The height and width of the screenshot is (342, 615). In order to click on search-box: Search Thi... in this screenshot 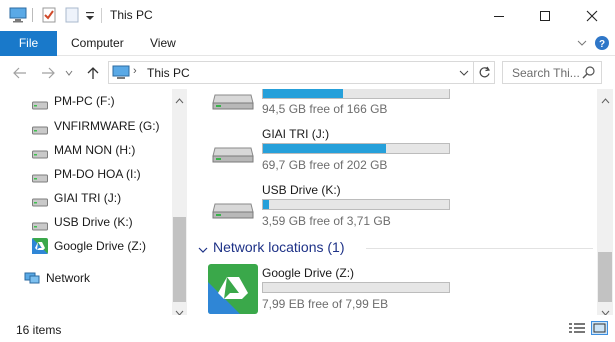, I will do `click(552, 72)`.